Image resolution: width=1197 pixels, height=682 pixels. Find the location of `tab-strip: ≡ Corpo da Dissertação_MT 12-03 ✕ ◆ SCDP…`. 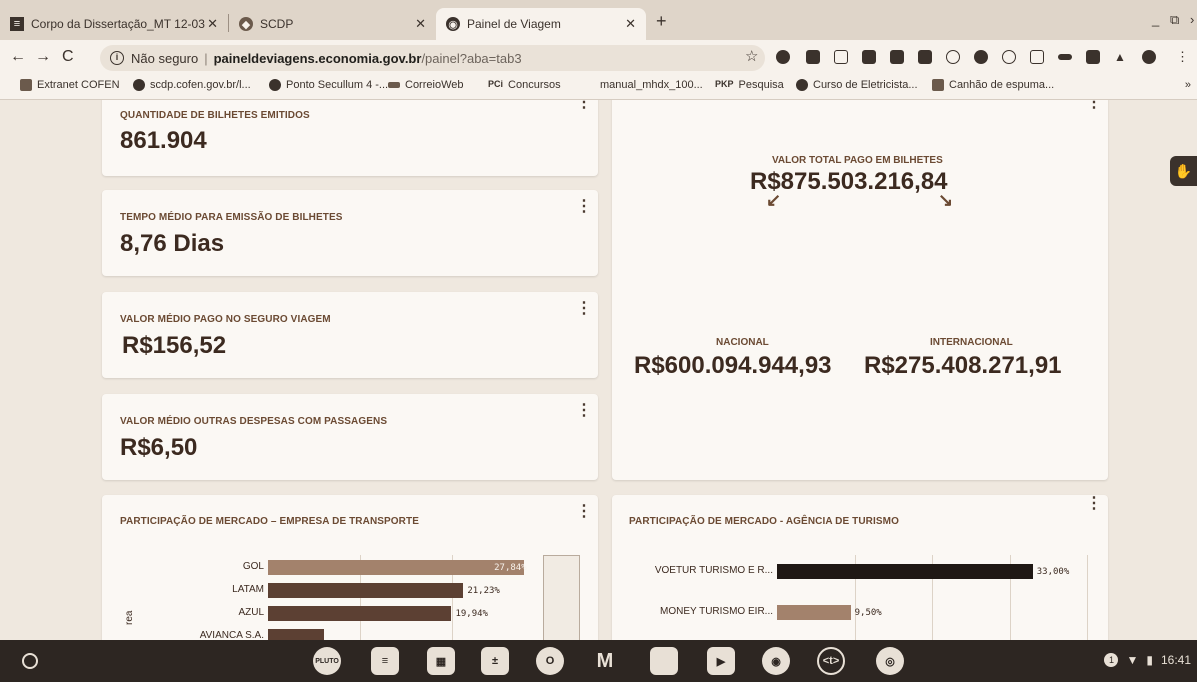

tab-strip: ≡ Corpo da Dissertação_MT 12-03 ✕ ◆ SCDP… is located at coordinates (598, 20).